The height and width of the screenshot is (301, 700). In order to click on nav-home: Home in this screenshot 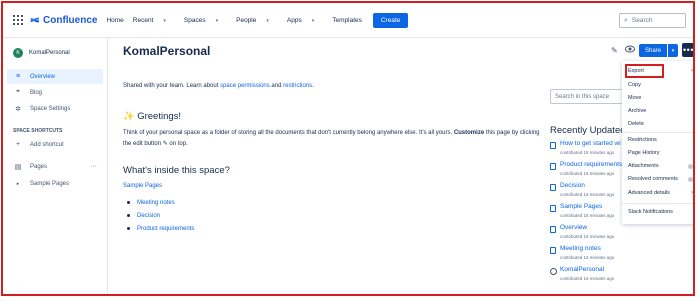, I will do `click(114, 20)`.